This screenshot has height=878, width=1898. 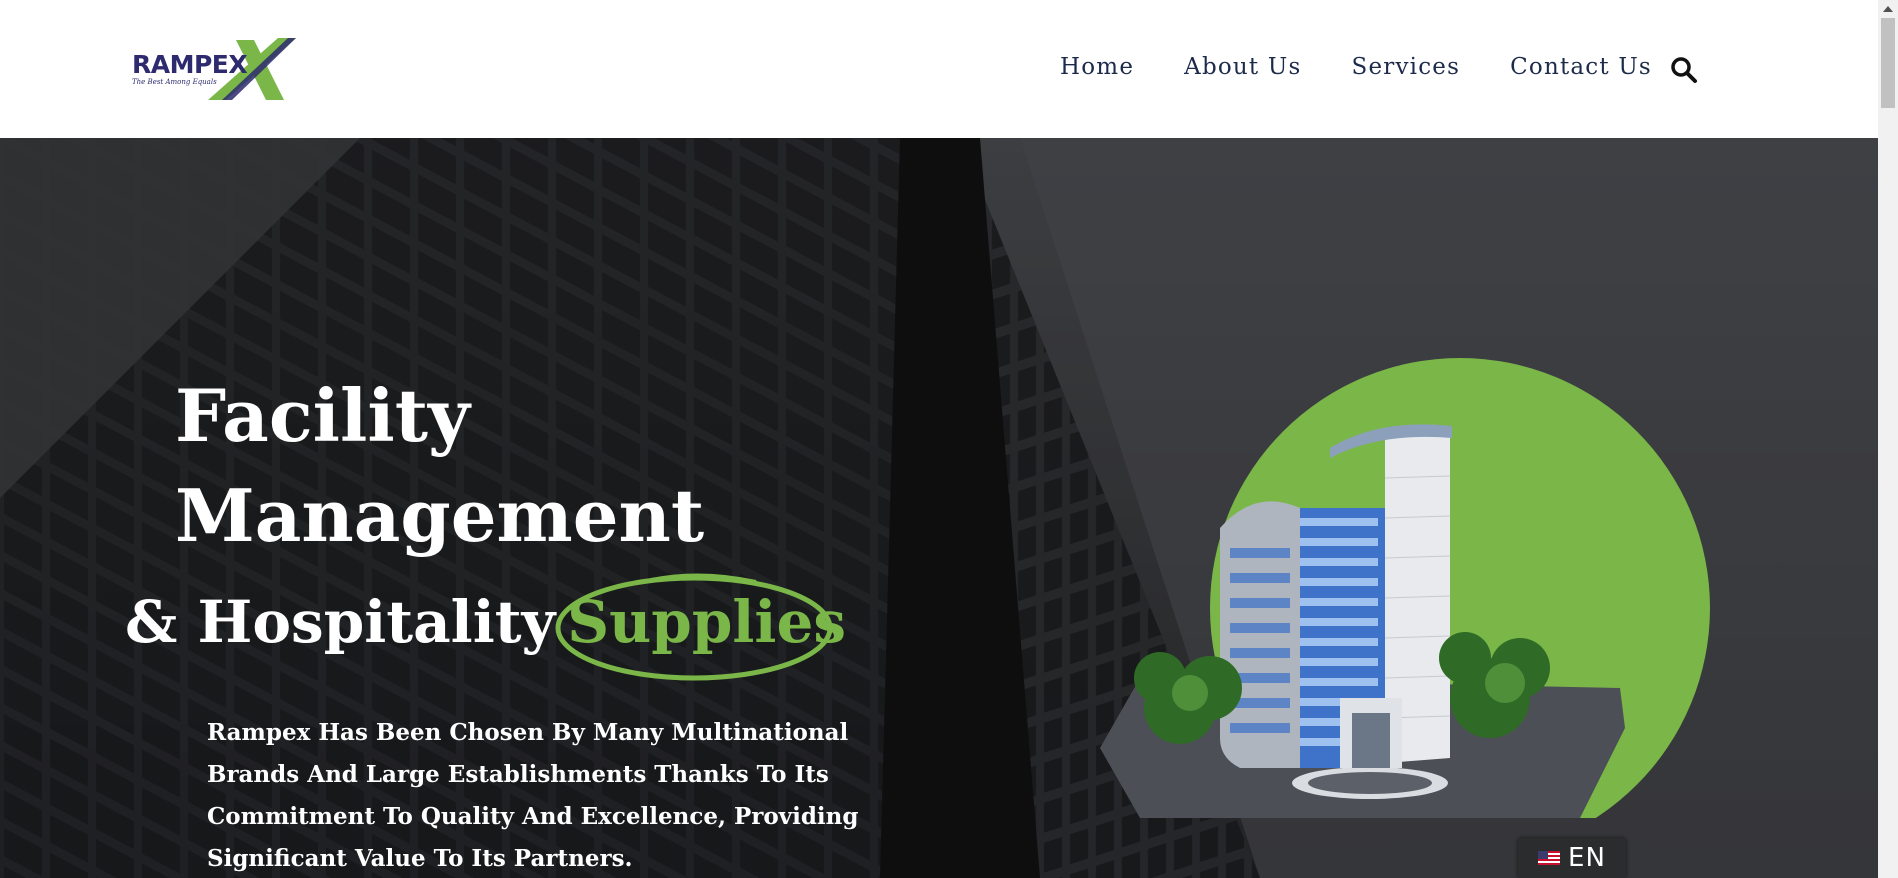 I want to click on us-flag-icon, so click(x=1549, y=858).